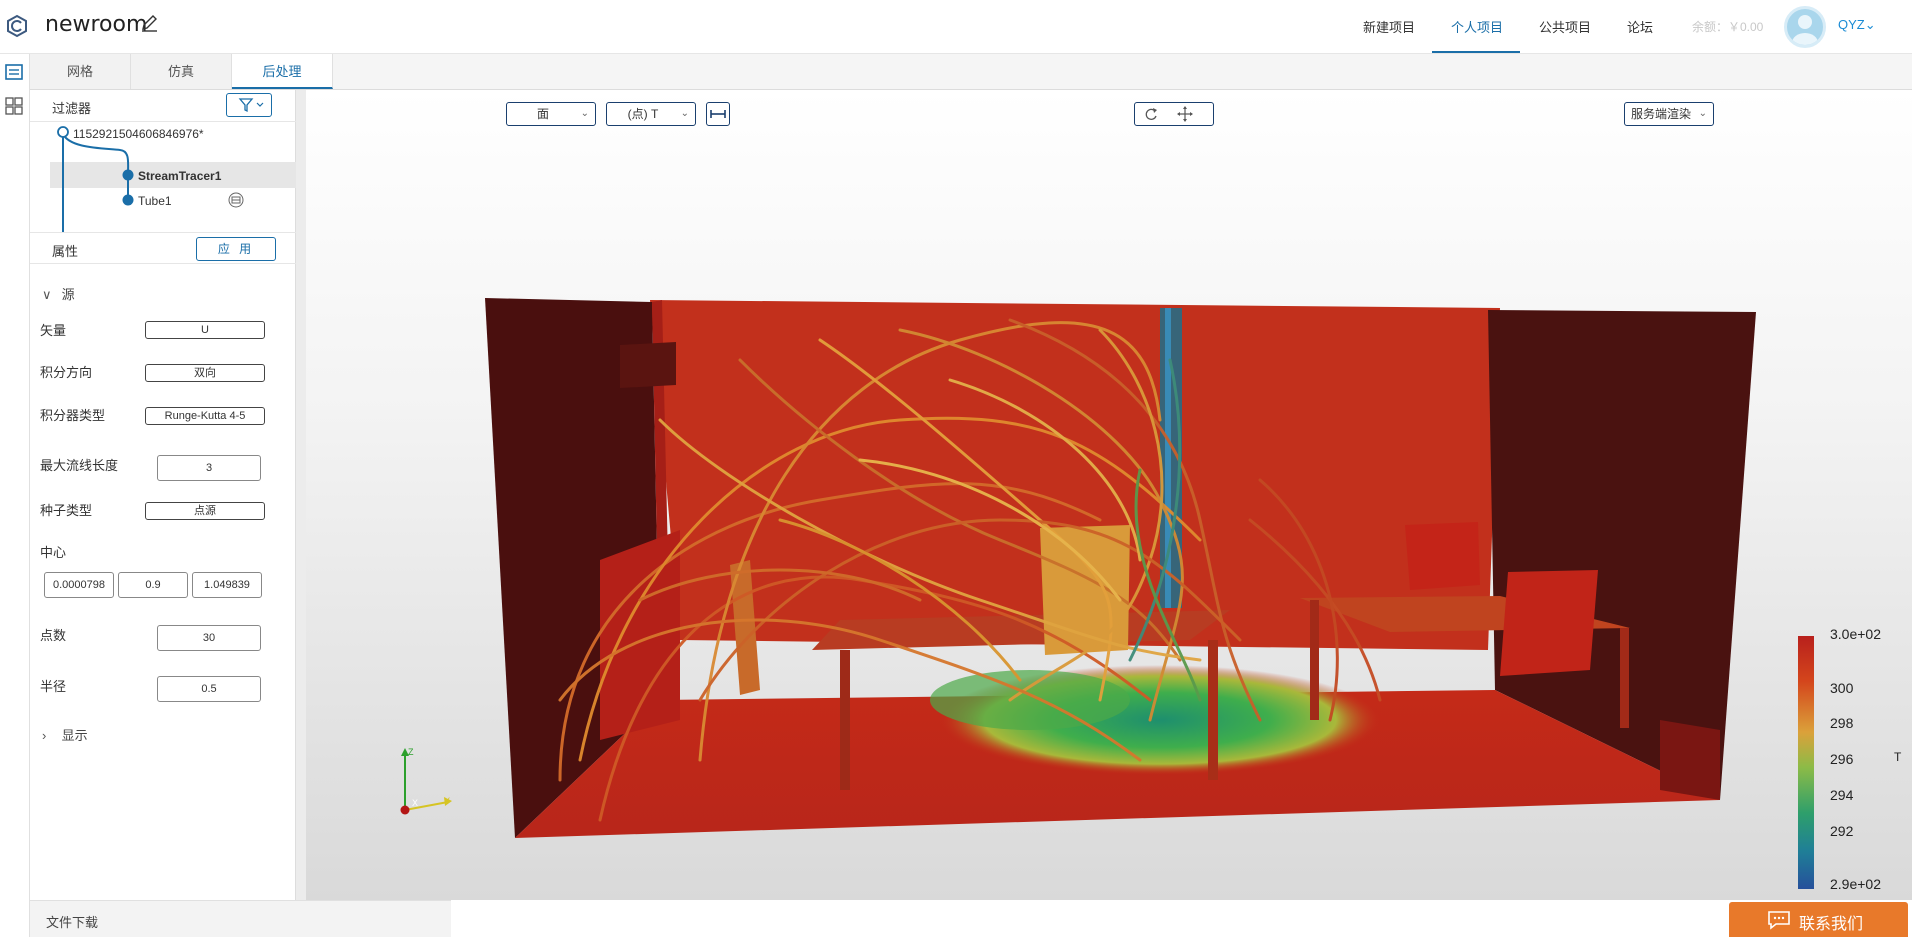  Describe the element at coordinates (205, 416) in the screenshot. I see `integrator-type-select: Runge-Kutta 4-5` at that location.